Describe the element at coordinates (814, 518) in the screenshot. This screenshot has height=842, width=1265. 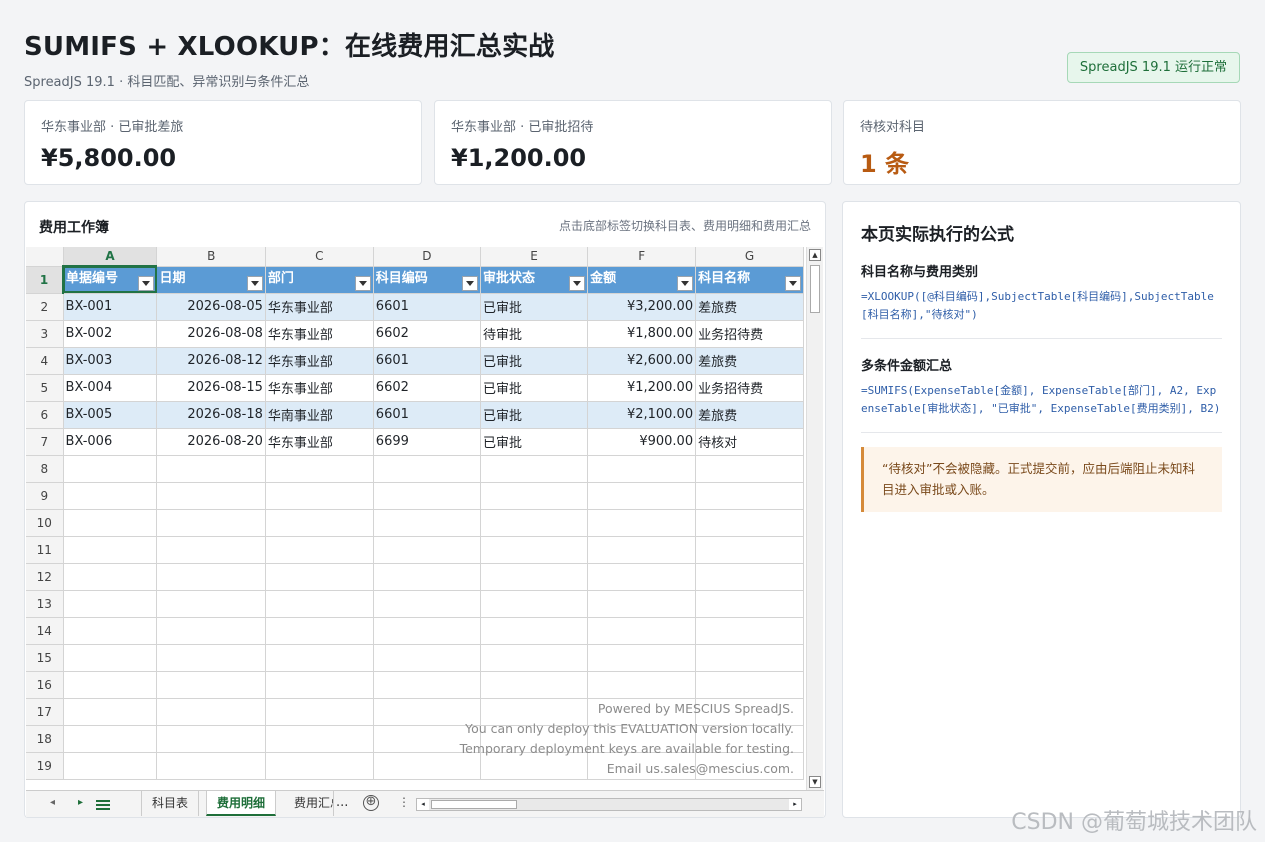
I see `vertical-scrollbar: ▲ ▼` at that location.